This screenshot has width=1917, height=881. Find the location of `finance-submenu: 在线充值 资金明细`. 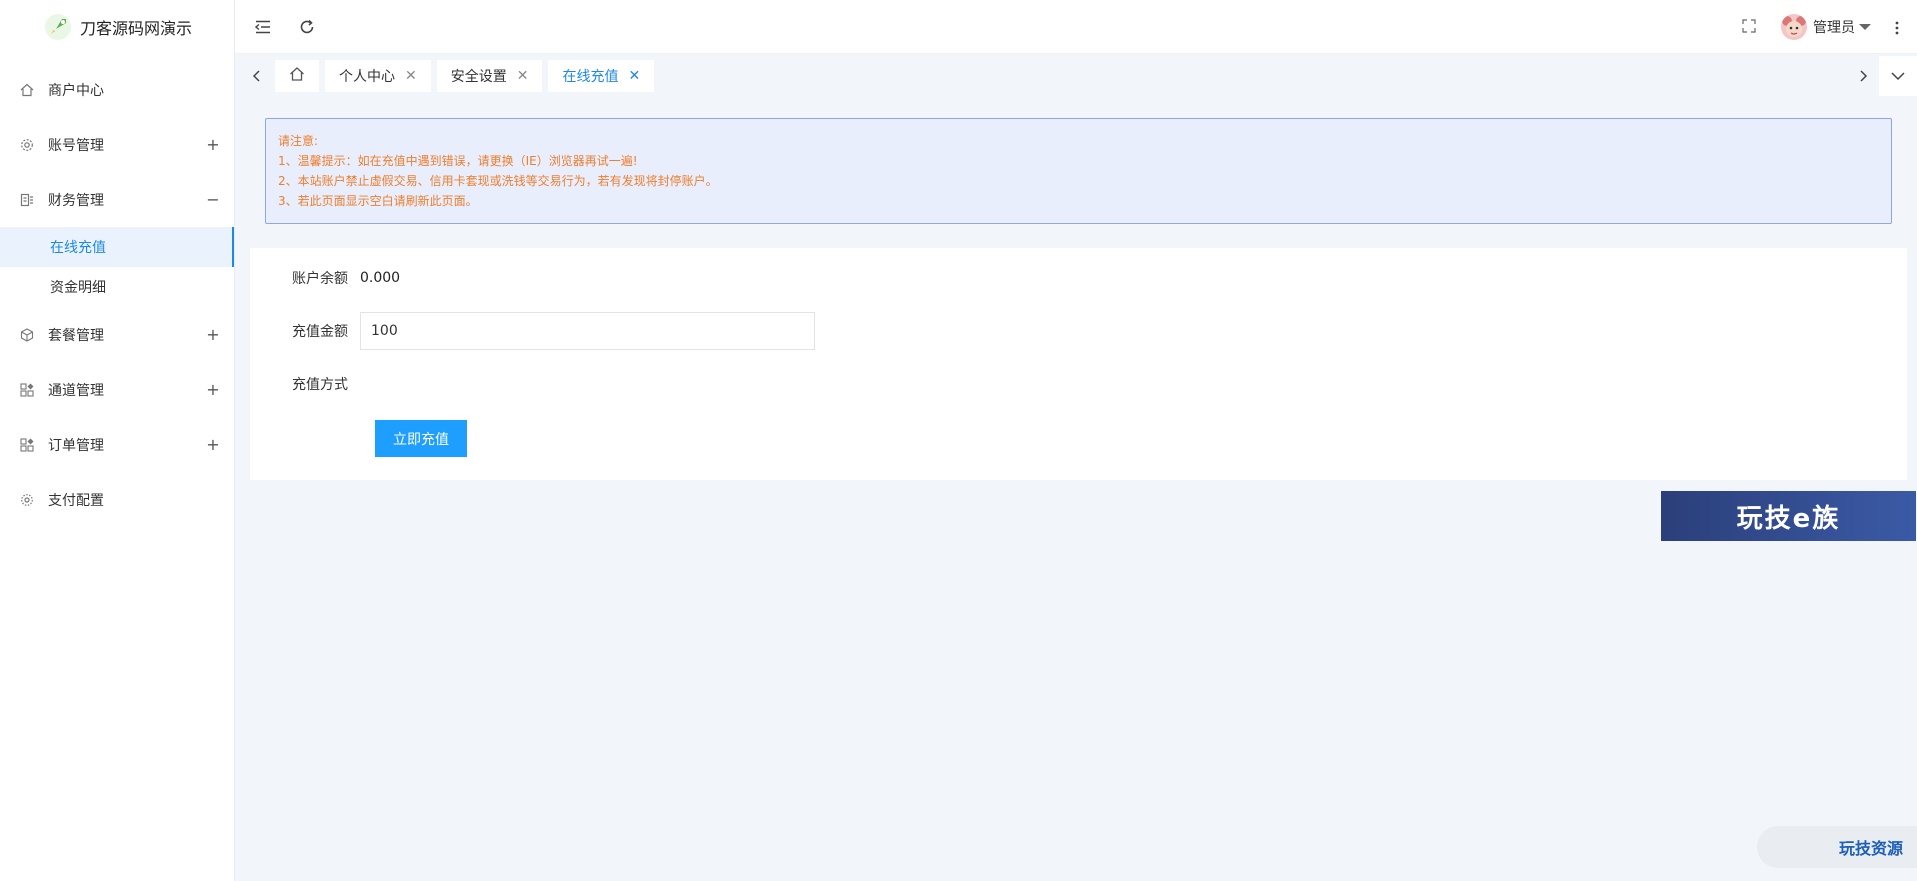

finance-submenu: 在线充值 资金明细 is located at coordinates (117, 267).